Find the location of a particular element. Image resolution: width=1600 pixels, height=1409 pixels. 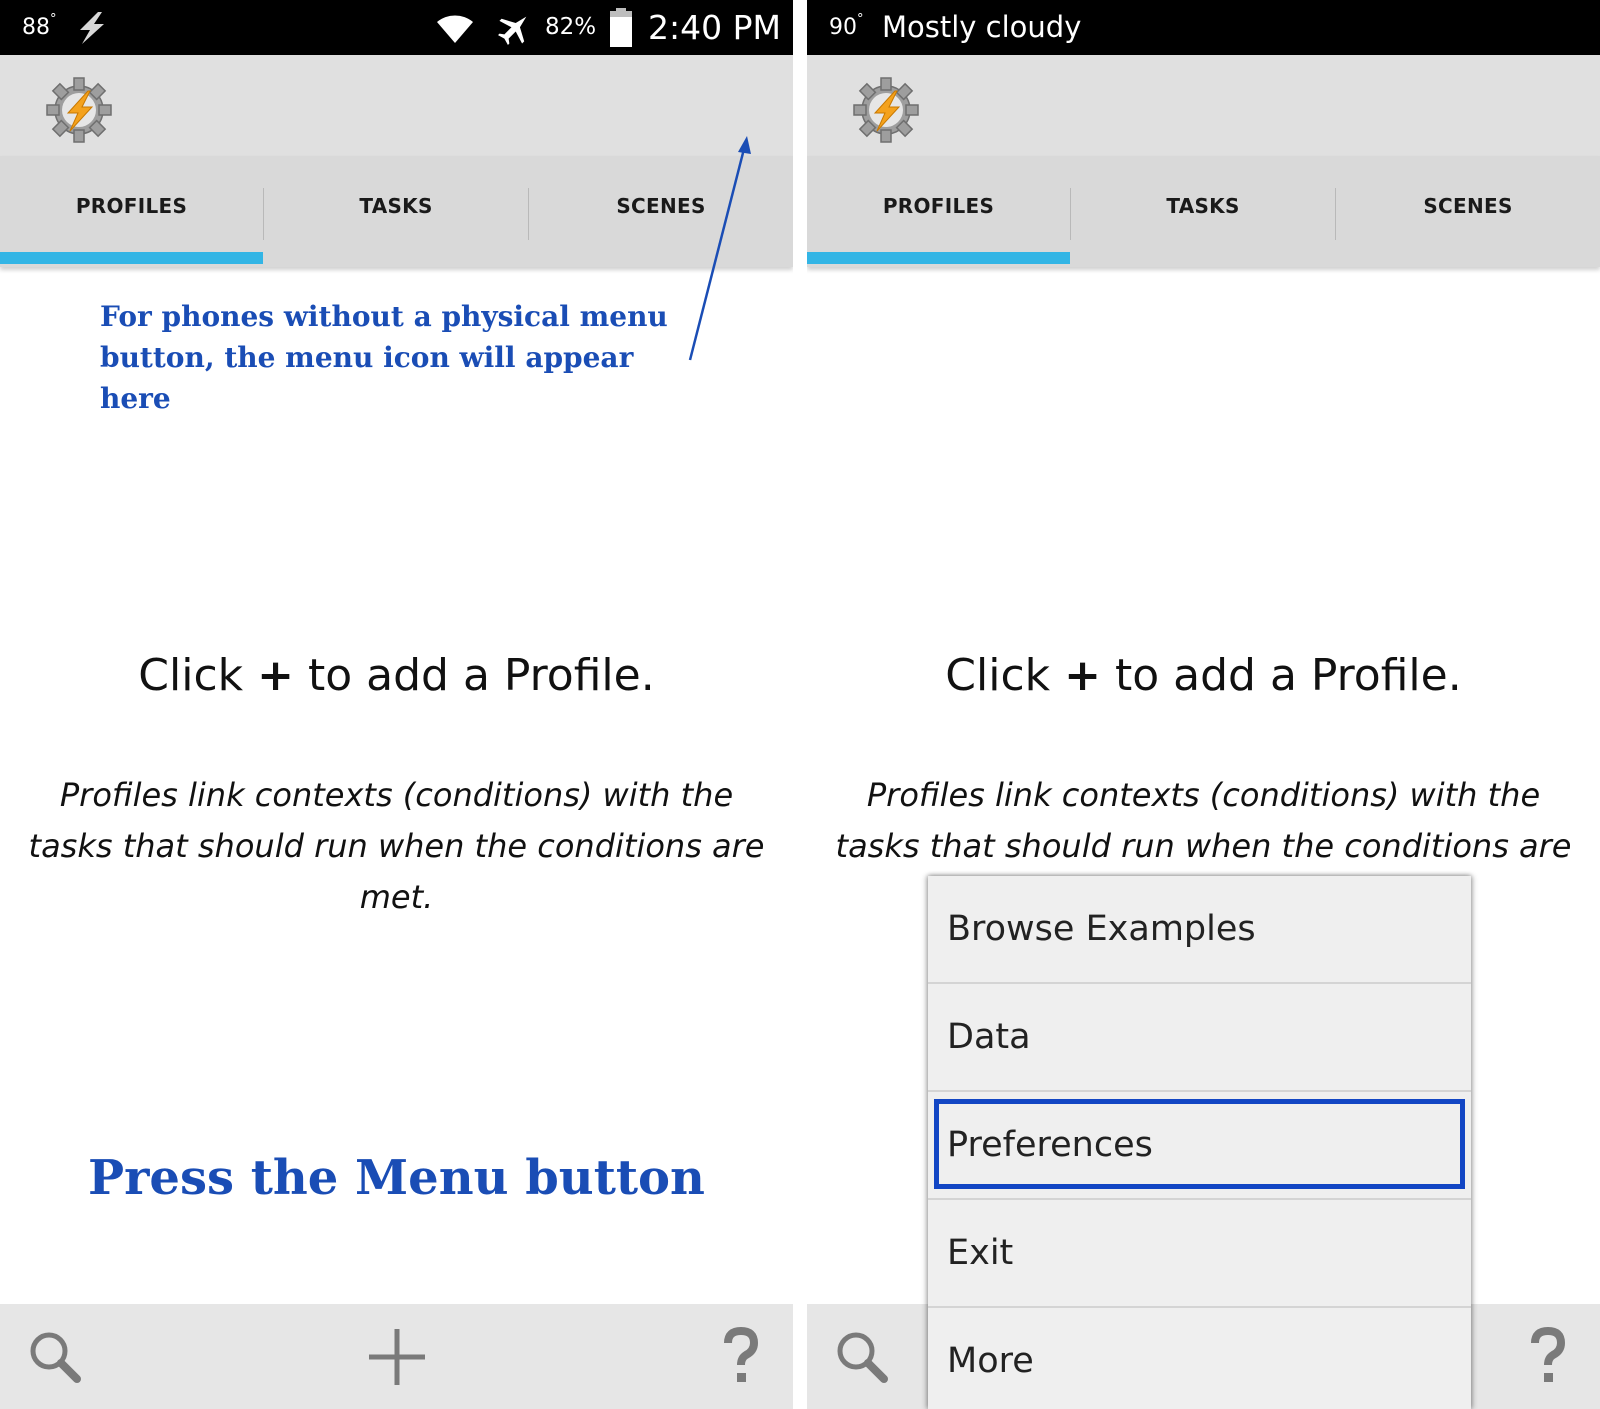

instruction-text: Press the Menu button is located at coordinates (396, 1178).